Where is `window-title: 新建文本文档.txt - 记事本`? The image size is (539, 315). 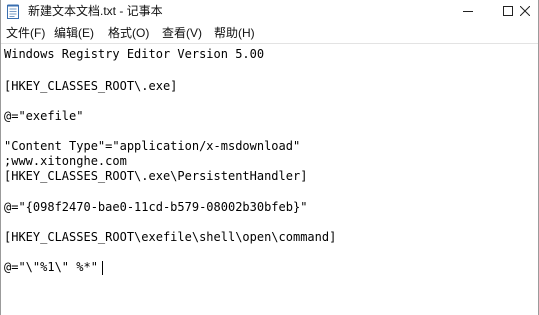
window-title: 新建文本文档.txt - 记事本 is located at coordinates (95, 11).